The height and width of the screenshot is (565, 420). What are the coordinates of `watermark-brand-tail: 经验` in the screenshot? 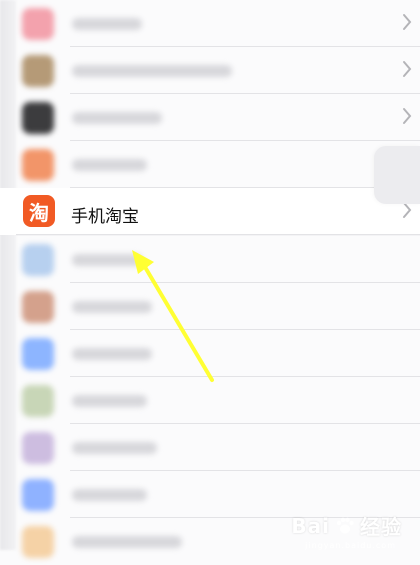 It's located at (381, 527).